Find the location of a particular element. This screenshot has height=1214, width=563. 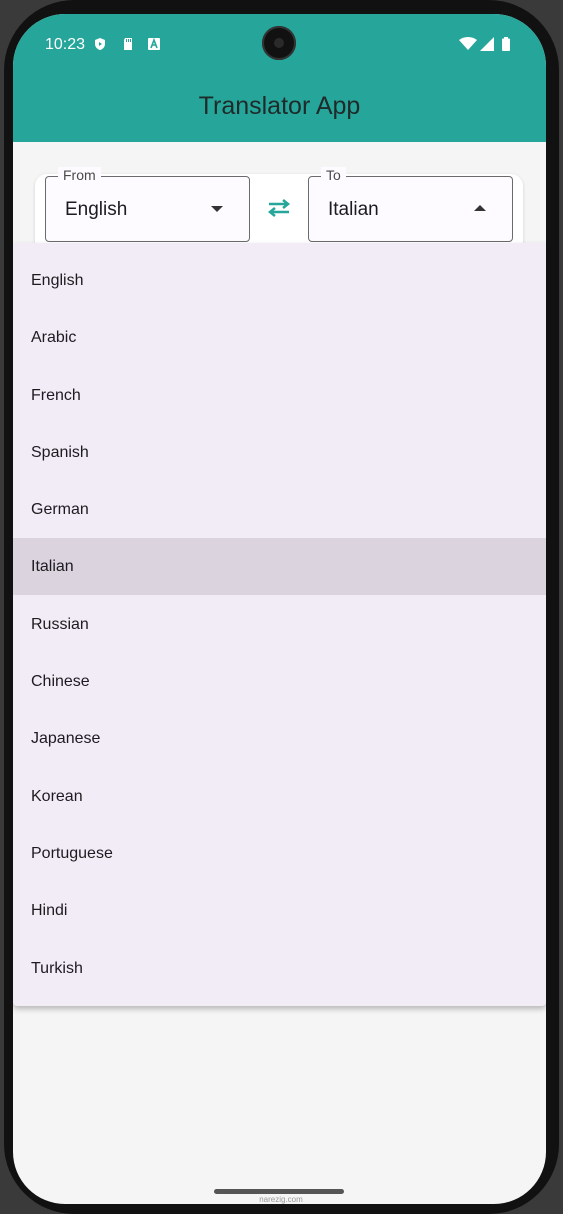

menu-item-korean: Korean is located at coordinates (279, 796).